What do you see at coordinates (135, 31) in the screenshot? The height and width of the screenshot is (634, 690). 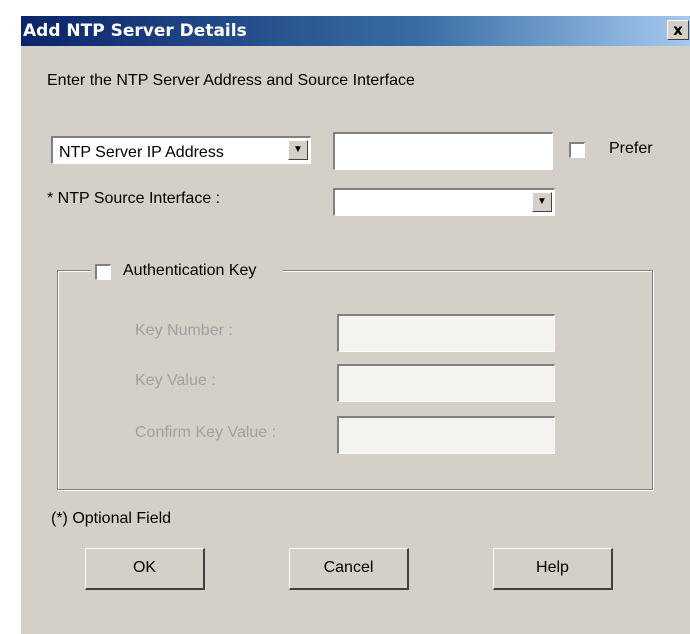 I see `dialog-title: Add NTP Server Details` at bounding box center [135, 31].